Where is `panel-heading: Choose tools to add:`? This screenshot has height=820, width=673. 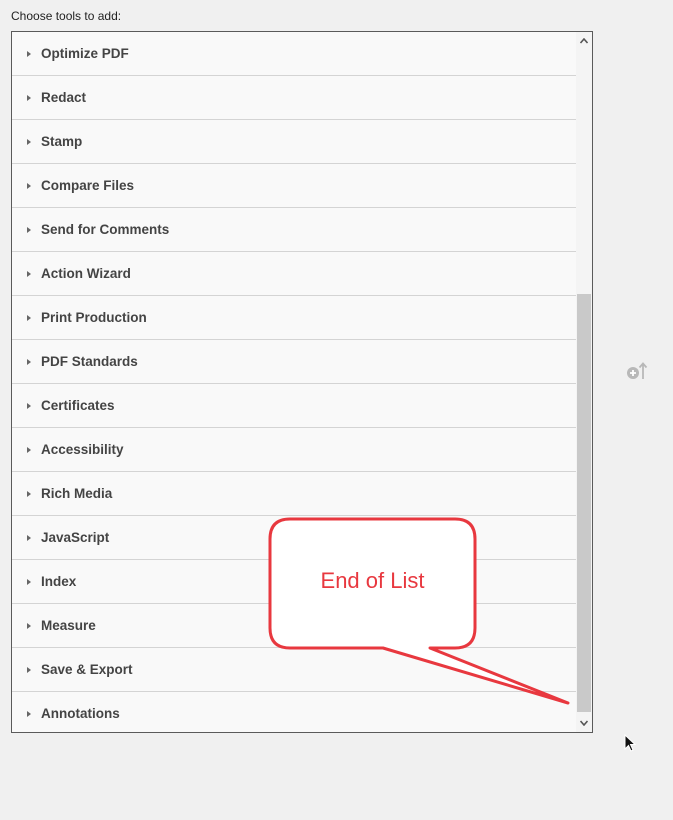
panel-heading: Choose tools to add: is located at coordinates (66, 16).